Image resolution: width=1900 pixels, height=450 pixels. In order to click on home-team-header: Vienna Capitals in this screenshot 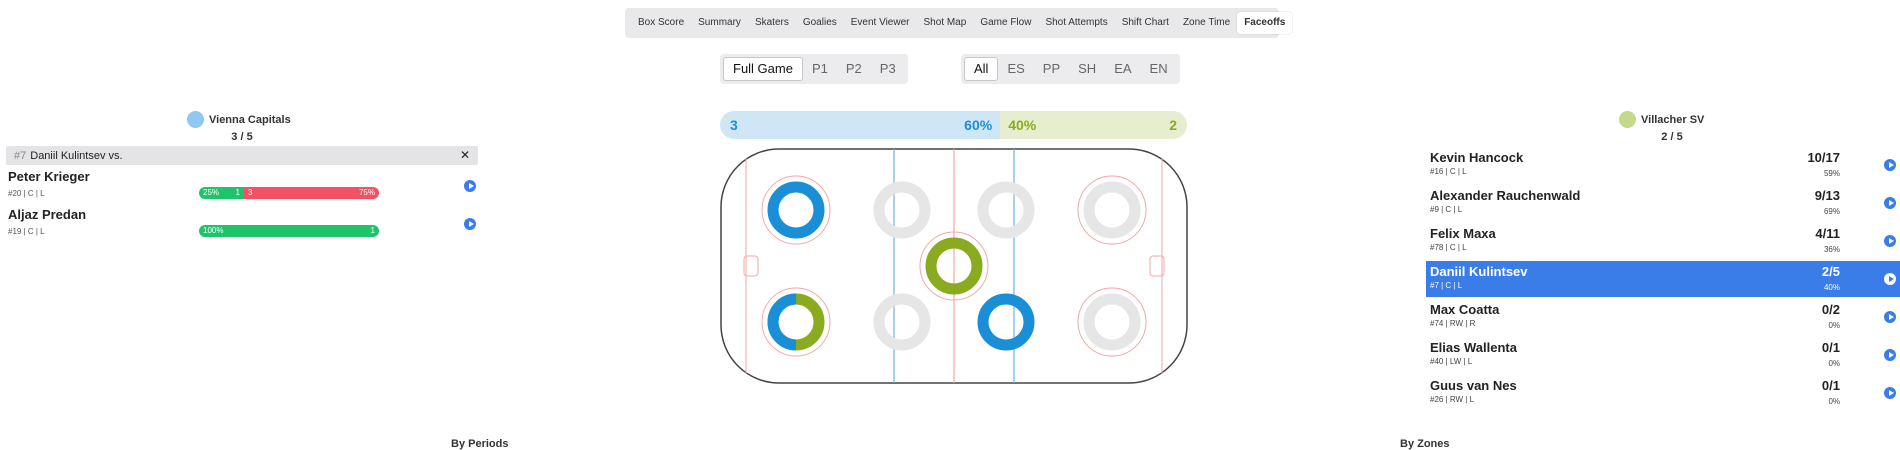, I will do `click(239, 119)`.